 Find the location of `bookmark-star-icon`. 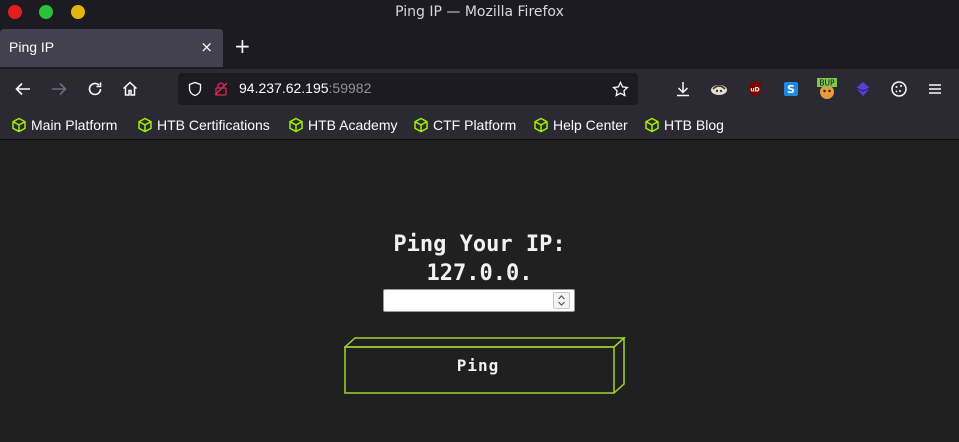

bookmark-star-icon is located at coordinates (620, 89).